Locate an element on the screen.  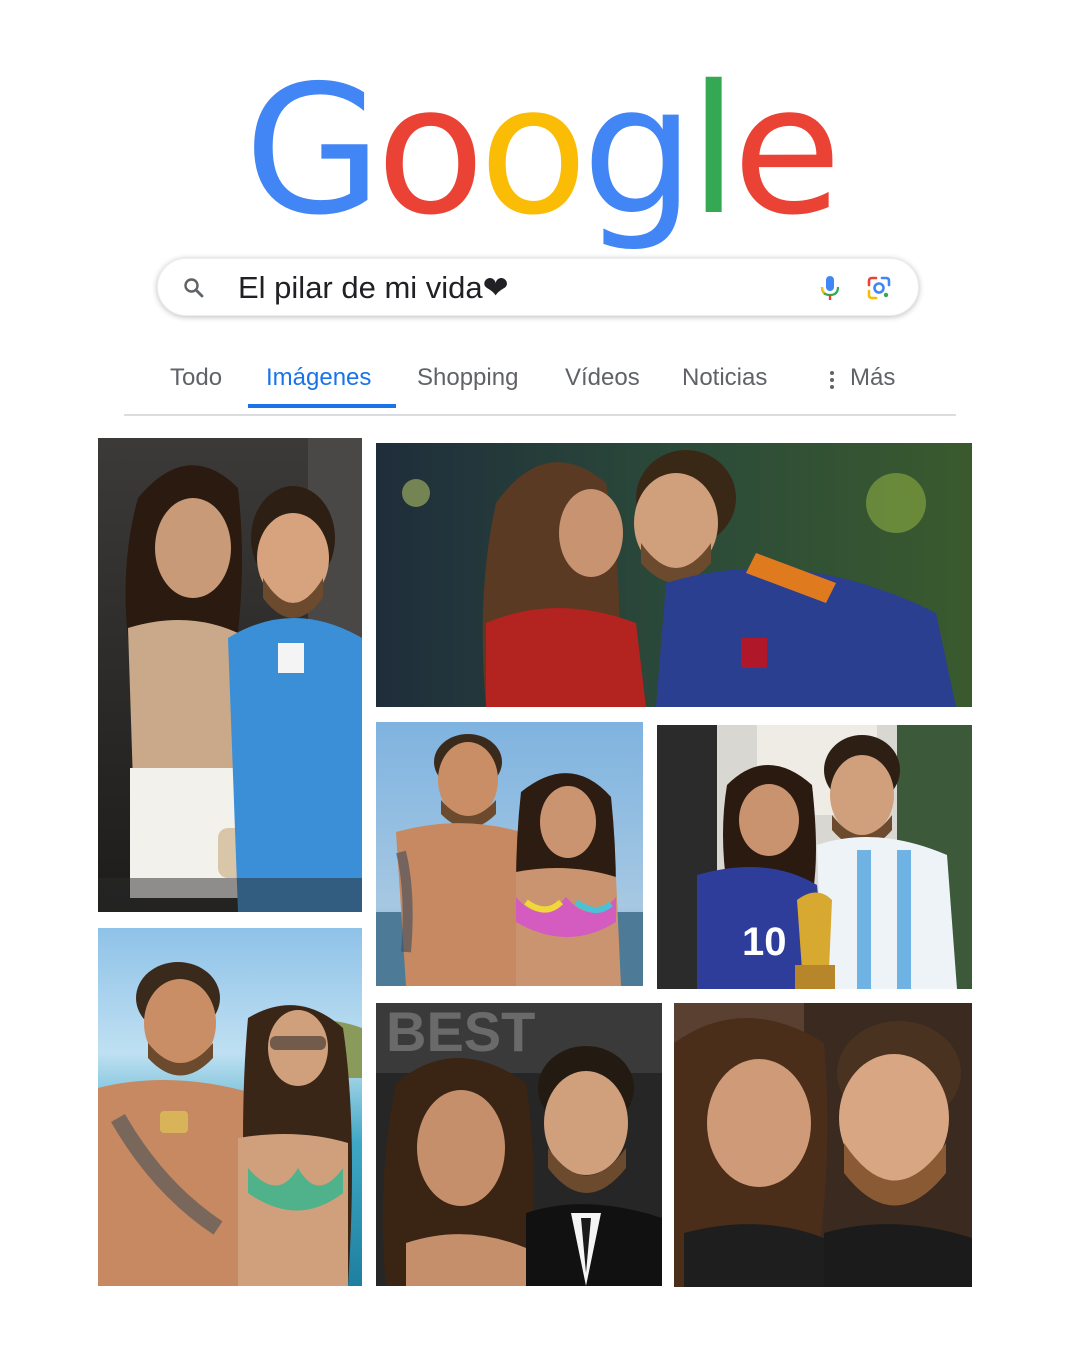
logo-letter-g: G is located at coordinates (313, 150).